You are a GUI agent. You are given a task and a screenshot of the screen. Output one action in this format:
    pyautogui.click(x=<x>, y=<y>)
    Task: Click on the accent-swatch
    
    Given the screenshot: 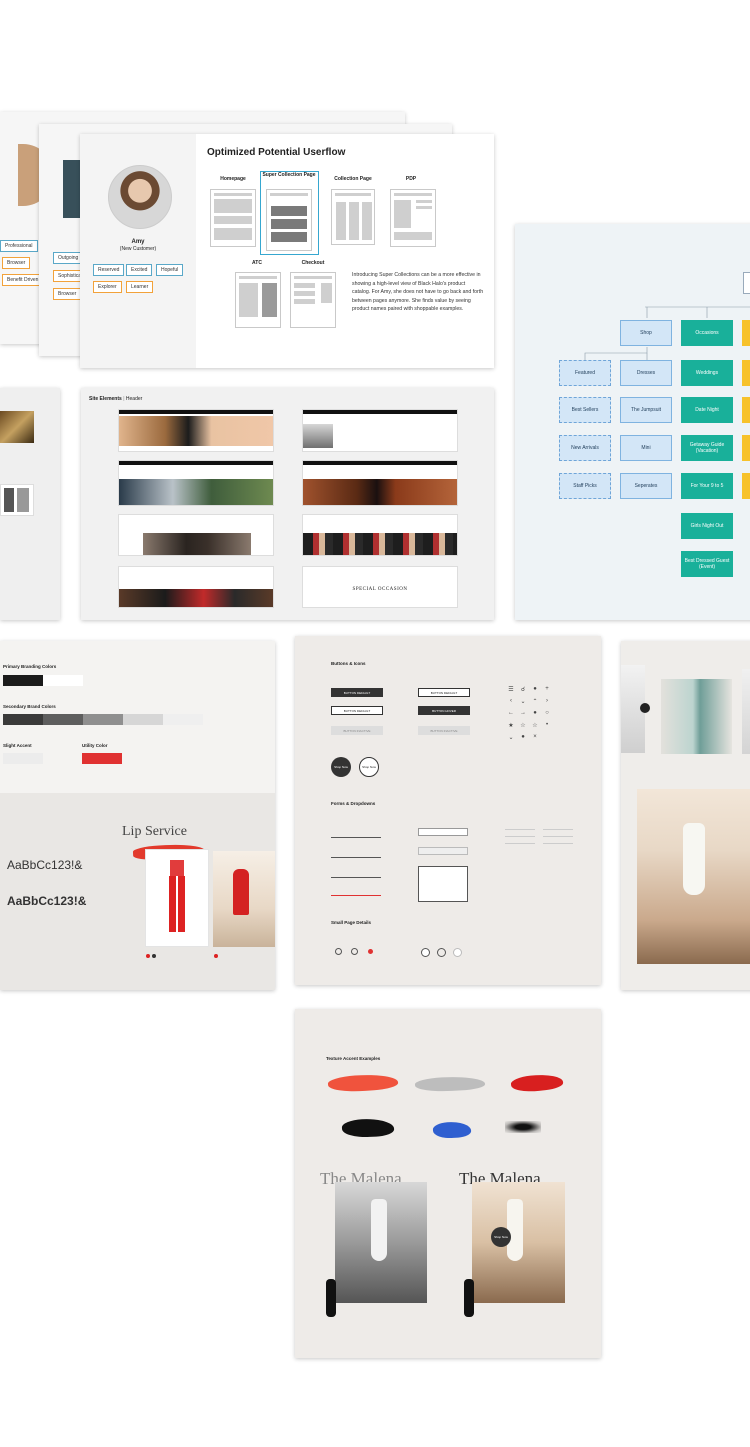 What is the action you would take?
    pyautogui.click(x=23, y=758)
    